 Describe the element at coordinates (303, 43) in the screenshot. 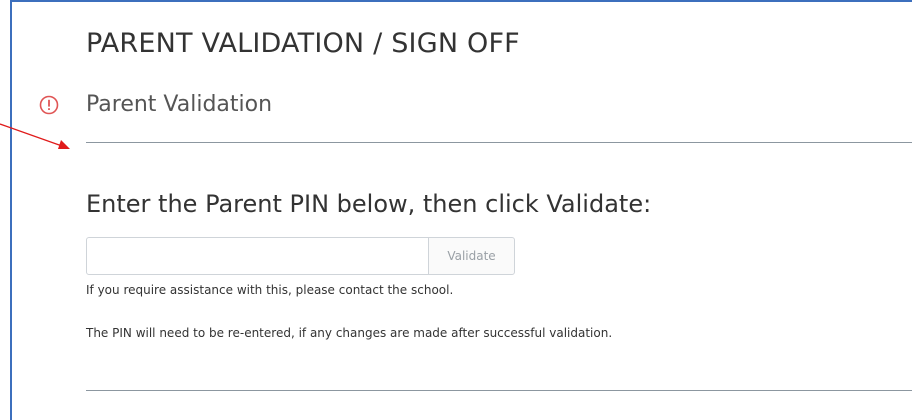

I see `page-title: PARENT VALIDATION / SIGN OFF` at that location.